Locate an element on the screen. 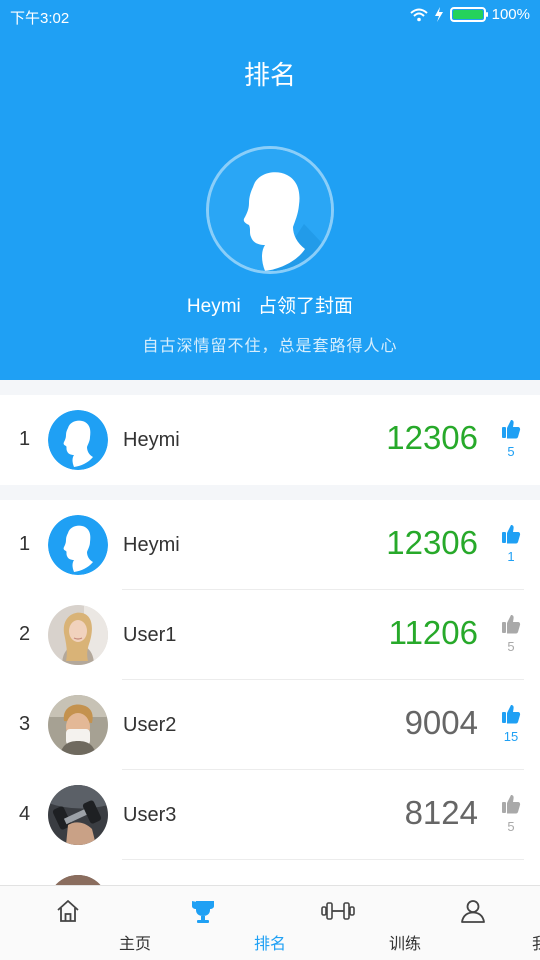 Image resolution: width=540 pixels, height=960 pixels. score-value: 11206 is located at coordinates (433, 632).